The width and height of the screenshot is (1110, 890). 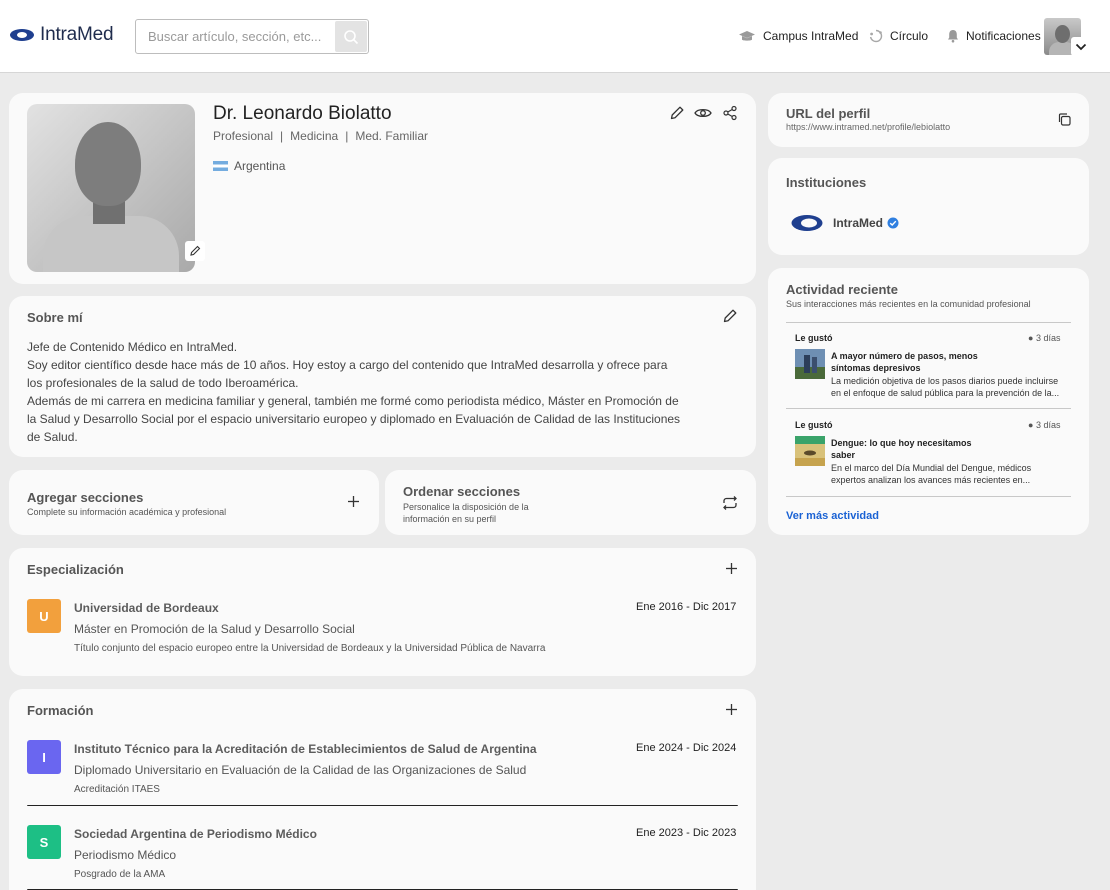 What do you see at coordinates (714, 748) in the screenshot?
I see `entry-end-date: Dic 2024` at bounding box center [714, 748].